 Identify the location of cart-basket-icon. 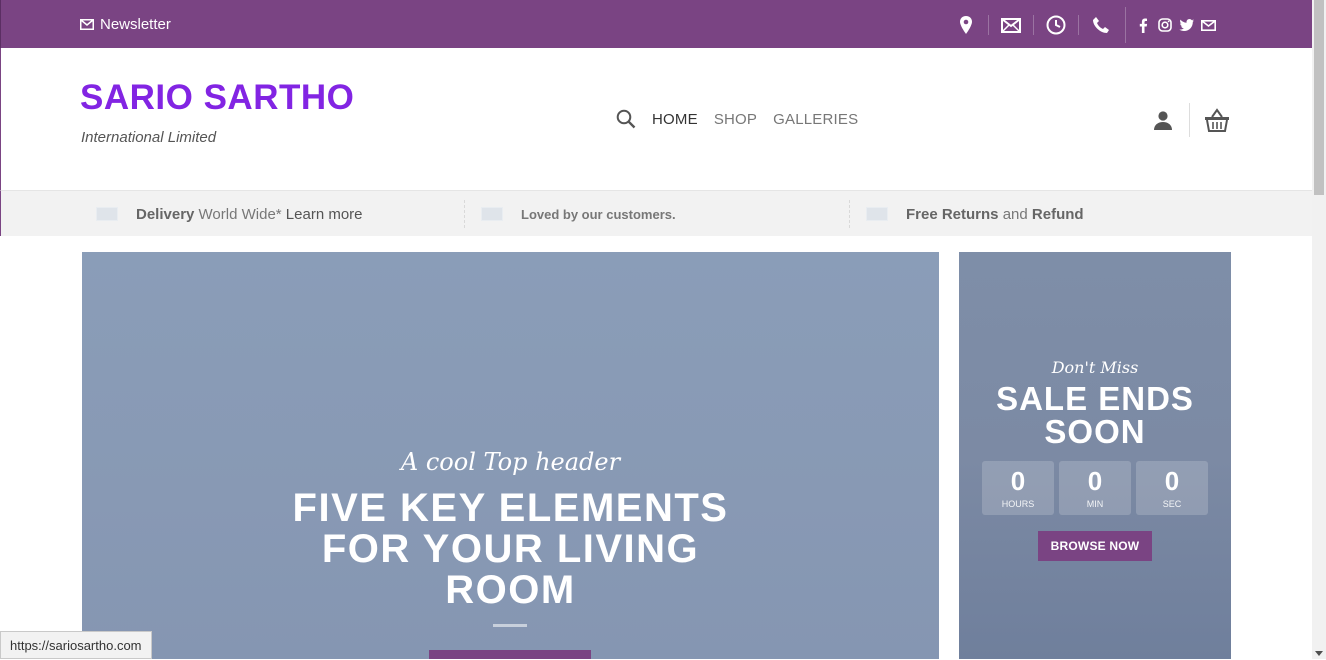
(1217, 120).